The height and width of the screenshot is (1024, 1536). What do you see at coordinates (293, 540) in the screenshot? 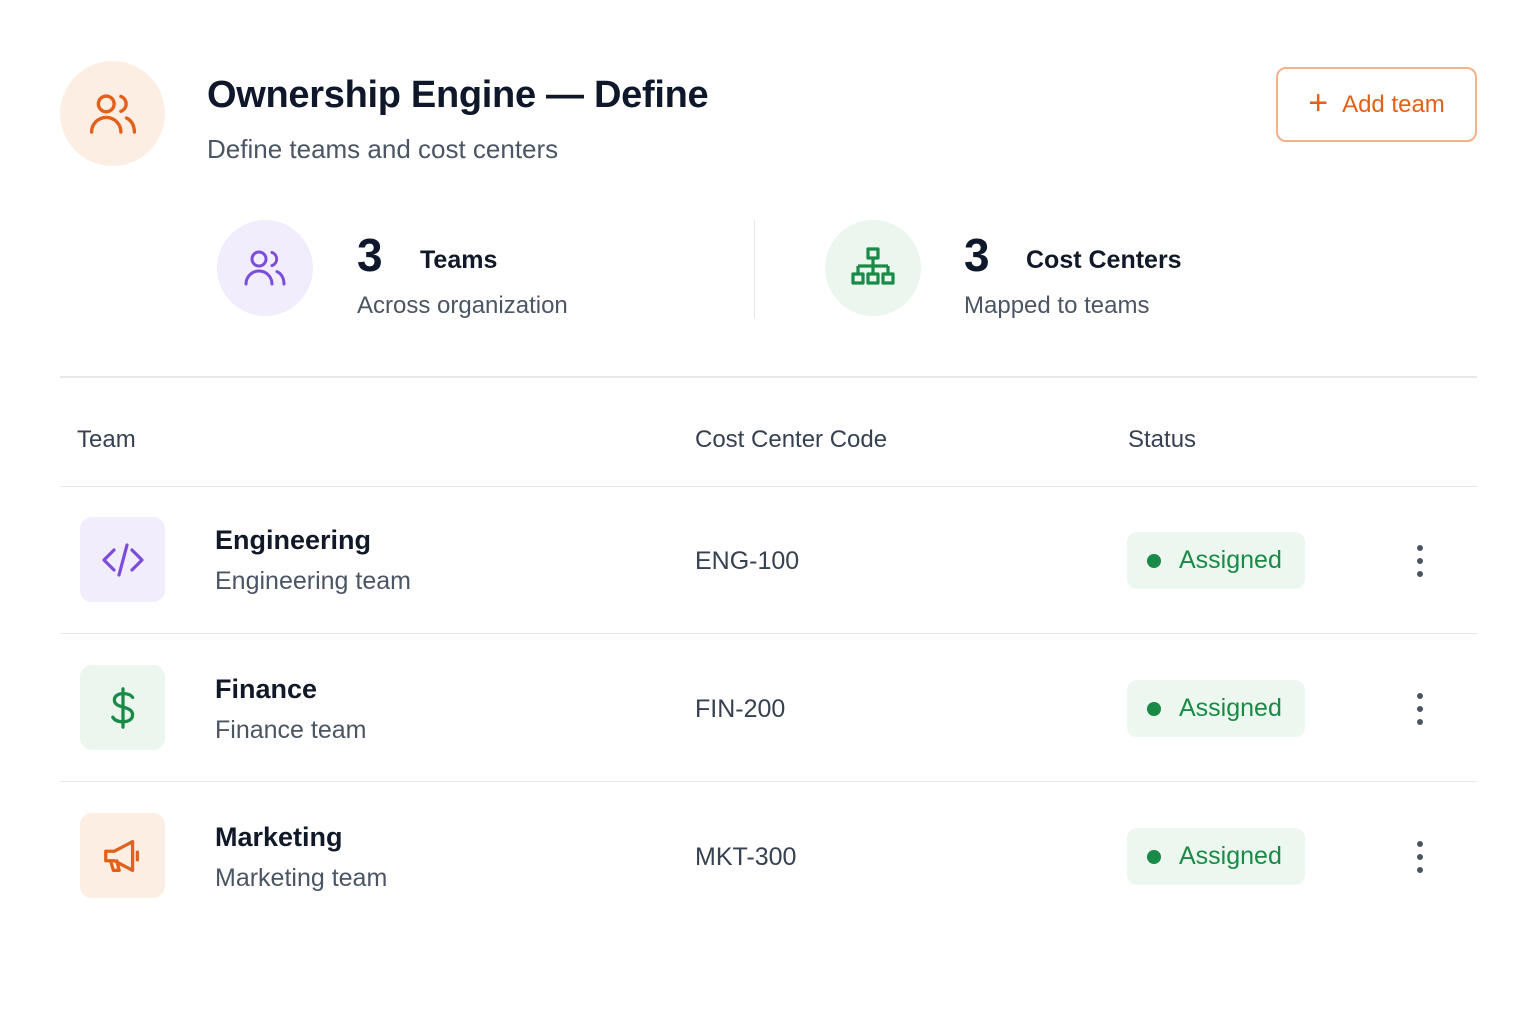
I see `team-name: Engineering` at bounding box center [293, 540].